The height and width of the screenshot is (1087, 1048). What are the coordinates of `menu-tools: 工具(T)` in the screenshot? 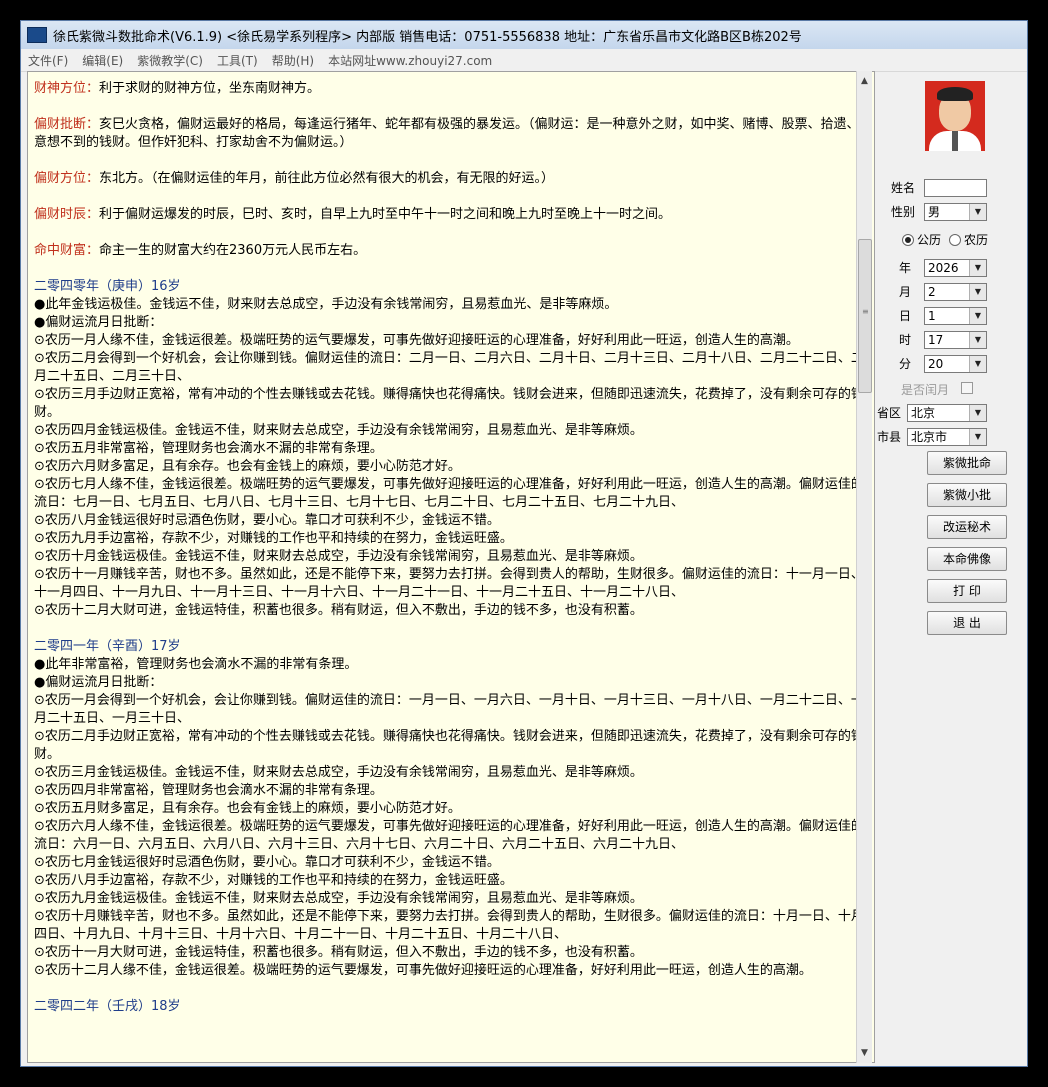 It's located at (237, 60).